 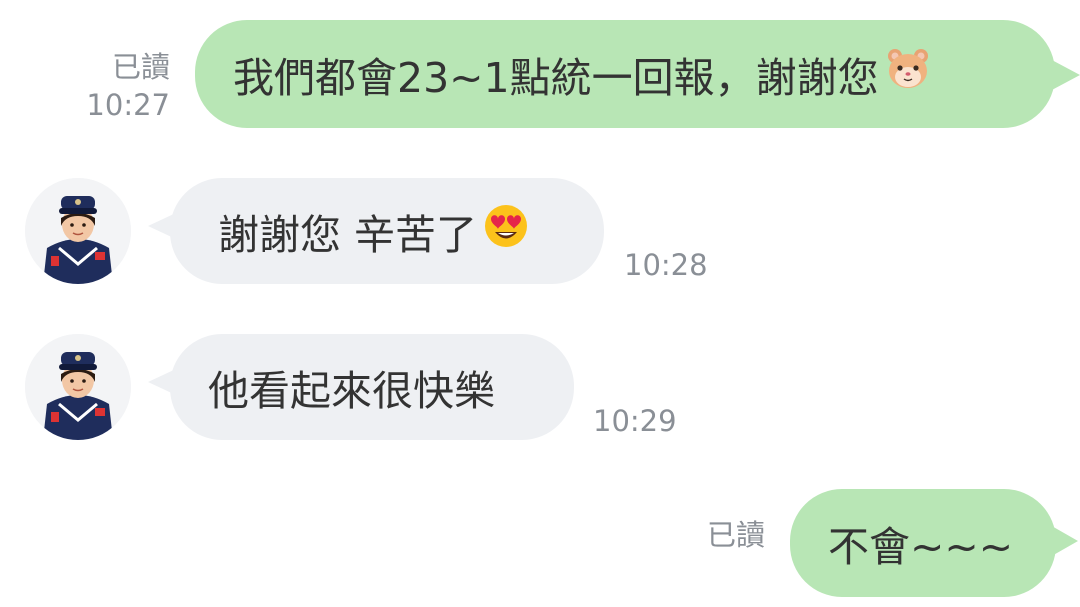 I want to click on message-bubble: 他看起來很快樂, so click(x=372, y=387).